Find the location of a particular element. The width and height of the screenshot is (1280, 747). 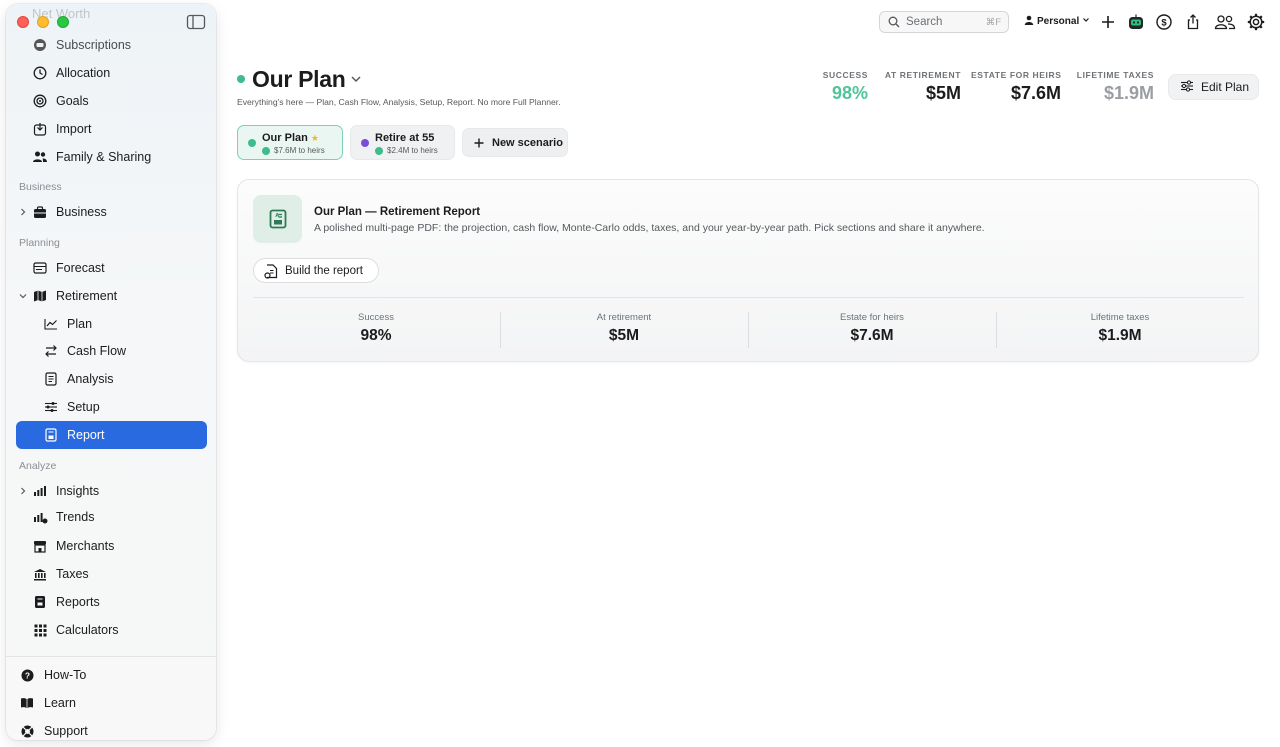

kpi-value: $5M is located at coordinates (943, 93).